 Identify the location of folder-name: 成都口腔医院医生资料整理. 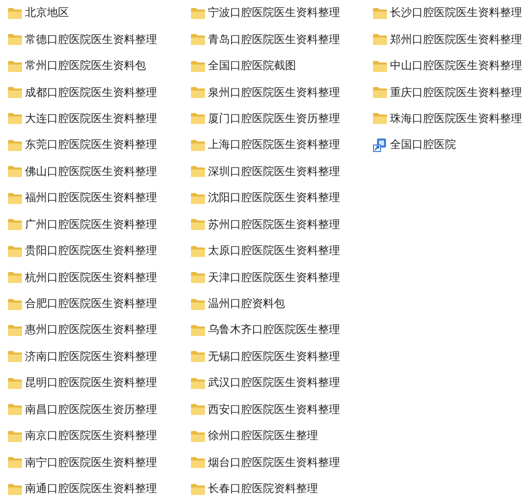
(91, 93).